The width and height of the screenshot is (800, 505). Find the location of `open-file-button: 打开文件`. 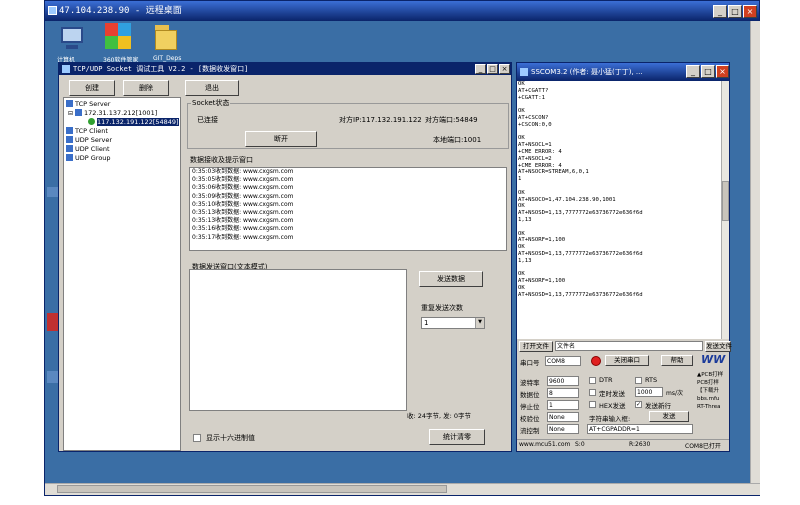

open-file-button: 打开文件 is located at coordinates (536, 346).